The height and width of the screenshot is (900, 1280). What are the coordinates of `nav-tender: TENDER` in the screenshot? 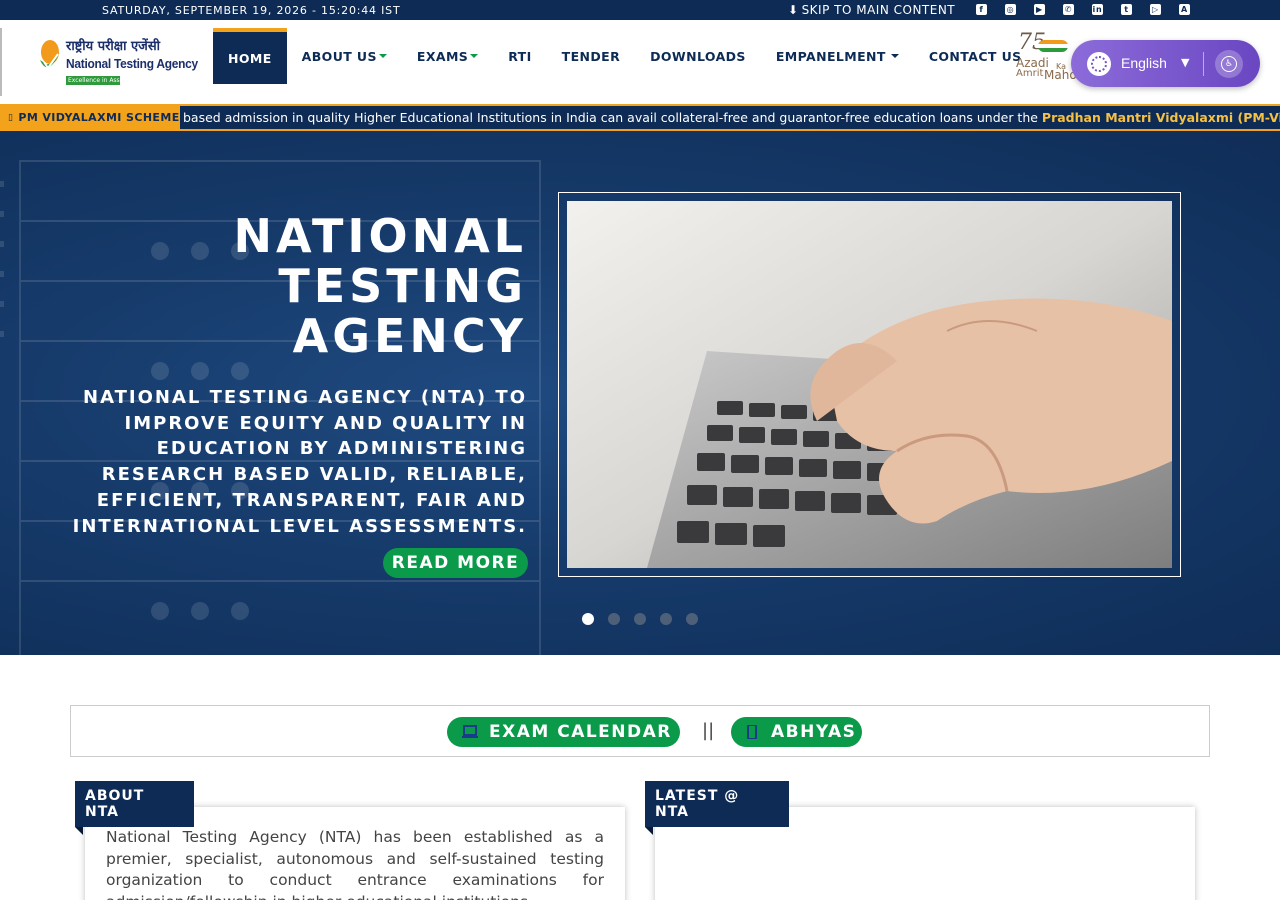 It's located at (591, 56).